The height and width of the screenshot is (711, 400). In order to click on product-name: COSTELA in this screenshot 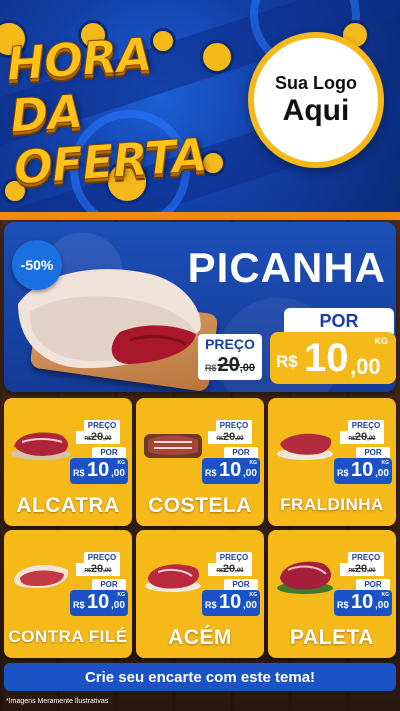, I will do `click(200, 505)`.